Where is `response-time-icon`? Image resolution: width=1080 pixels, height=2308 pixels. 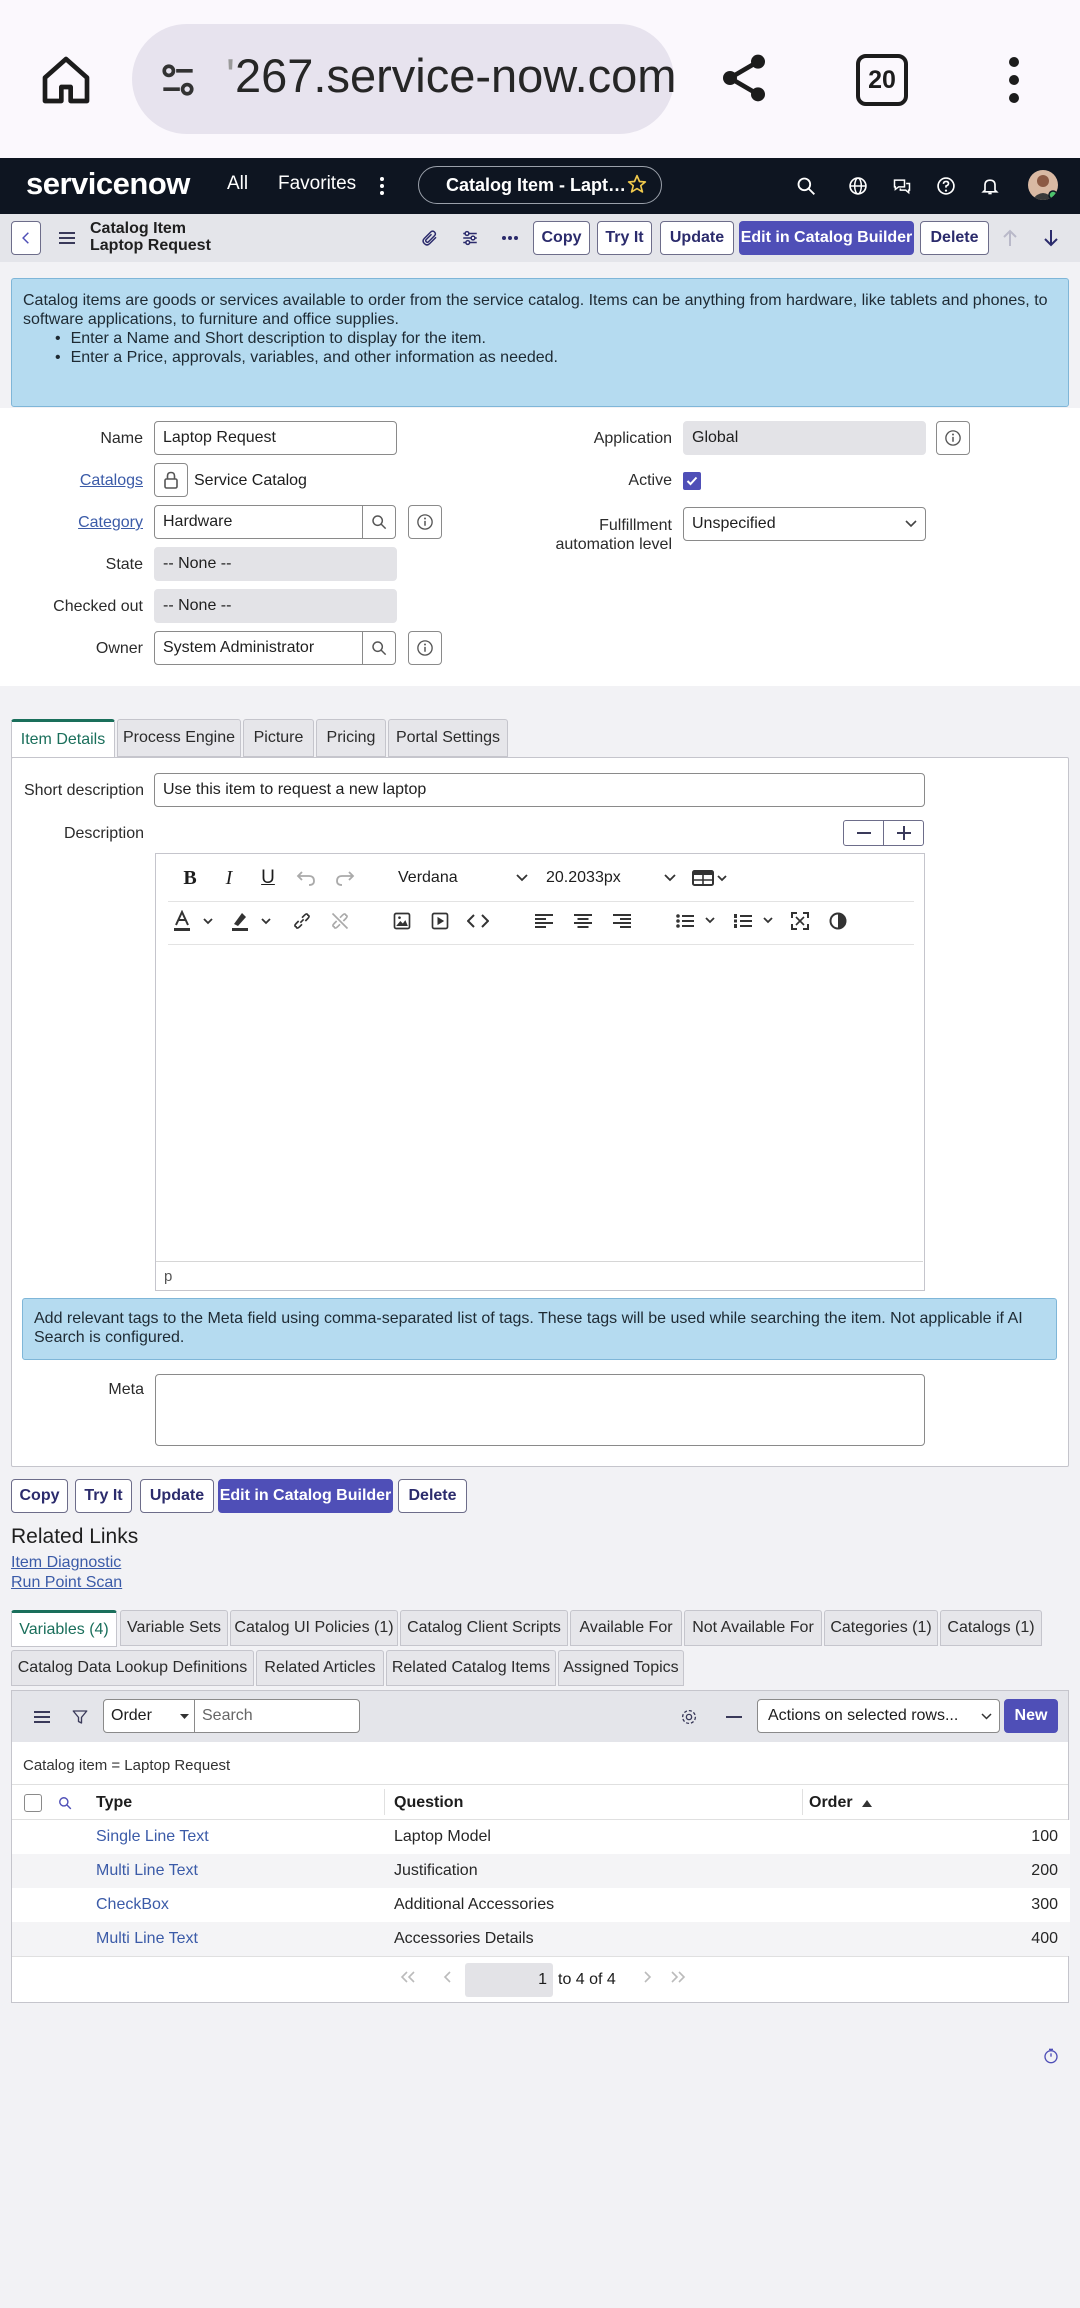 response-time-icon is located at coordinates (1051, 2056).